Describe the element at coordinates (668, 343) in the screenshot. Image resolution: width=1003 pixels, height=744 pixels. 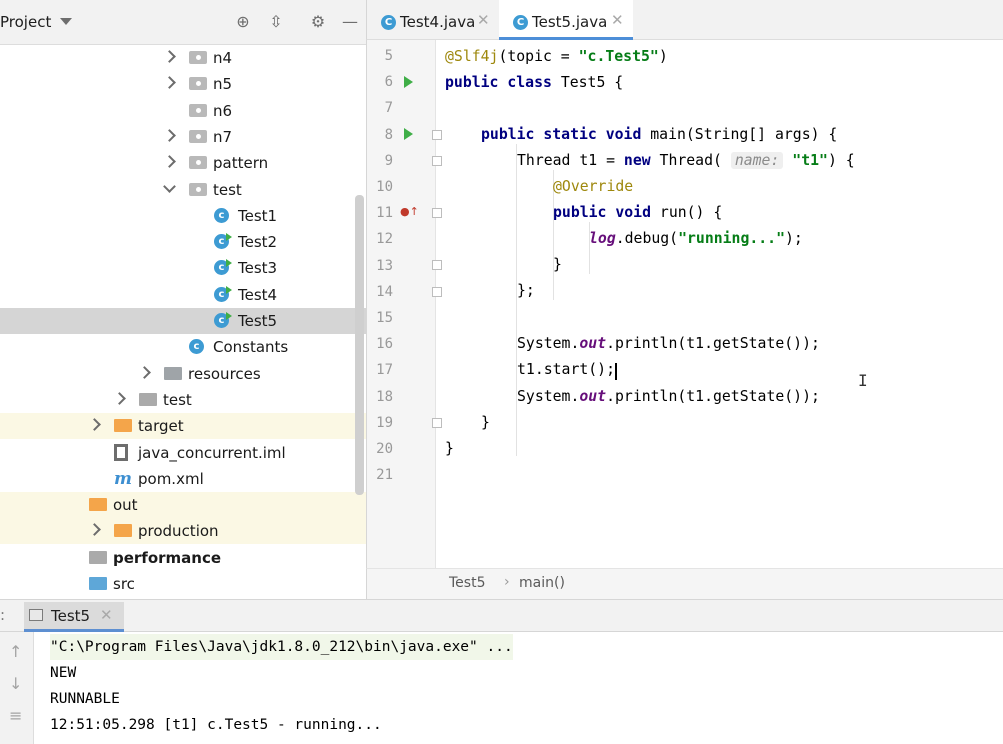
I see `code-line-16: System.out.println(t1.getState());` at that location.